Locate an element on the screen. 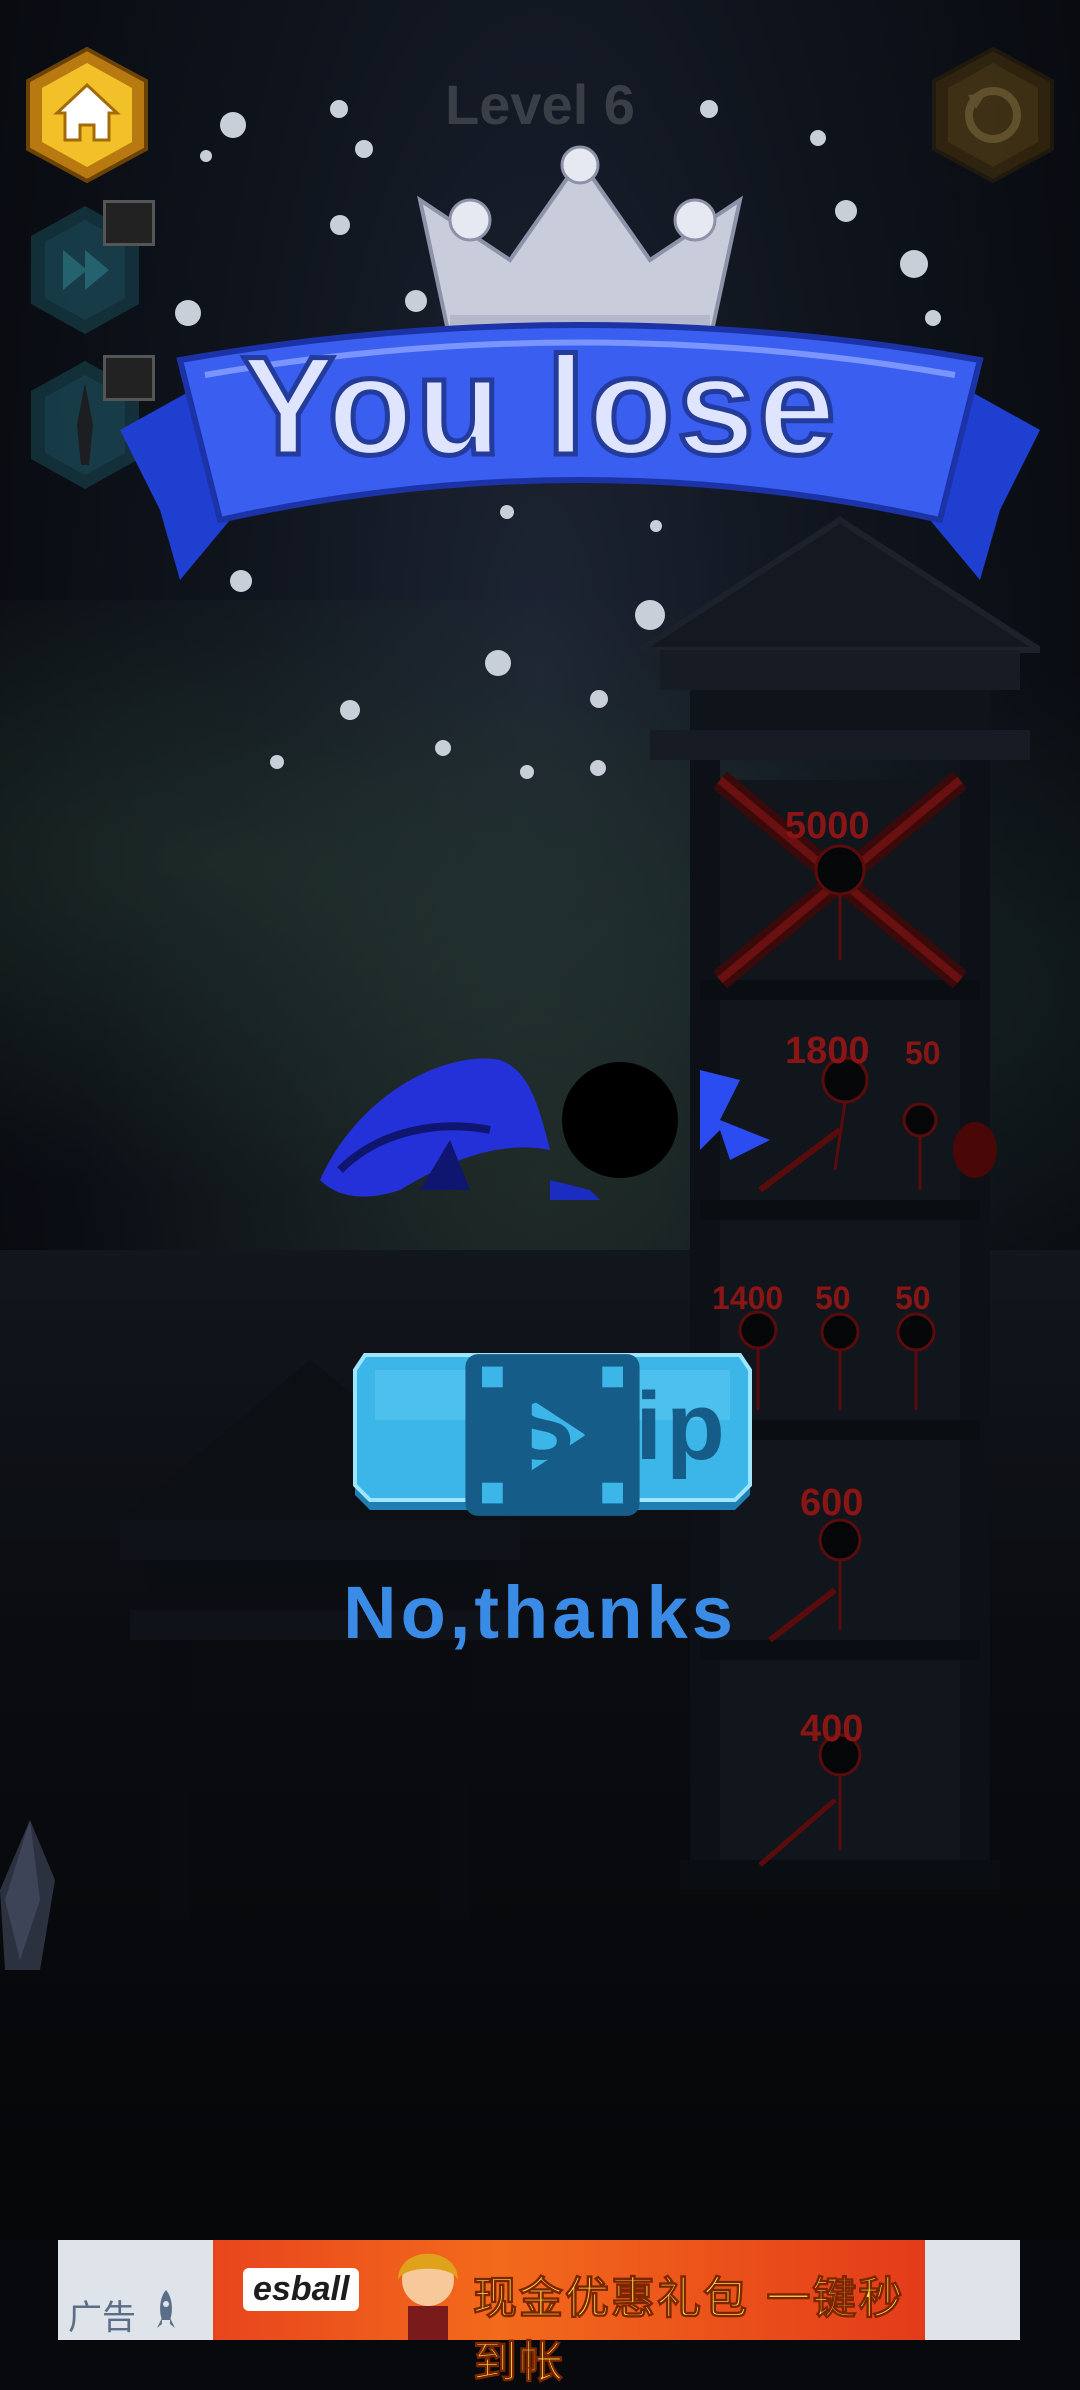 This screenshot has width=1080, height=2390. ad-character is located at coordinates (428, 2296).